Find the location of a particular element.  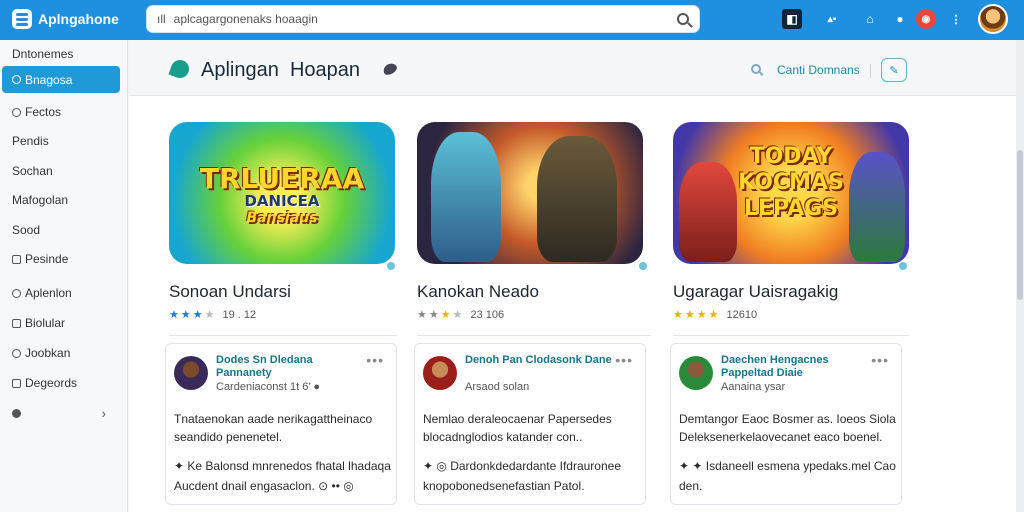

scrollbar-thumb is located at coordinates (1020, 225).